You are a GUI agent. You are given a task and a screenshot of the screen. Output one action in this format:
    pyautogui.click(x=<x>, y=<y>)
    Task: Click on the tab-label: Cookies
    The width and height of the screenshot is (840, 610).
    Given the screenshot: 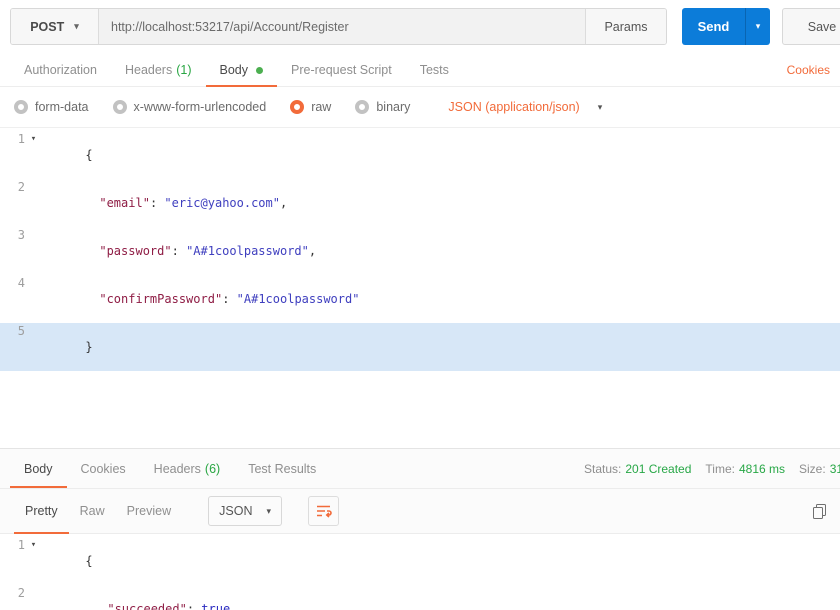 What is the action you would take?
    pyautogui.click(x=103, y=468)
    